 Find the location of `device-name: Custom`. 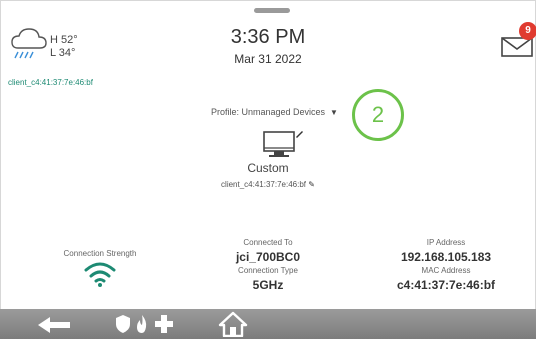

device-name: Custom is located at coordinates (268, 168).